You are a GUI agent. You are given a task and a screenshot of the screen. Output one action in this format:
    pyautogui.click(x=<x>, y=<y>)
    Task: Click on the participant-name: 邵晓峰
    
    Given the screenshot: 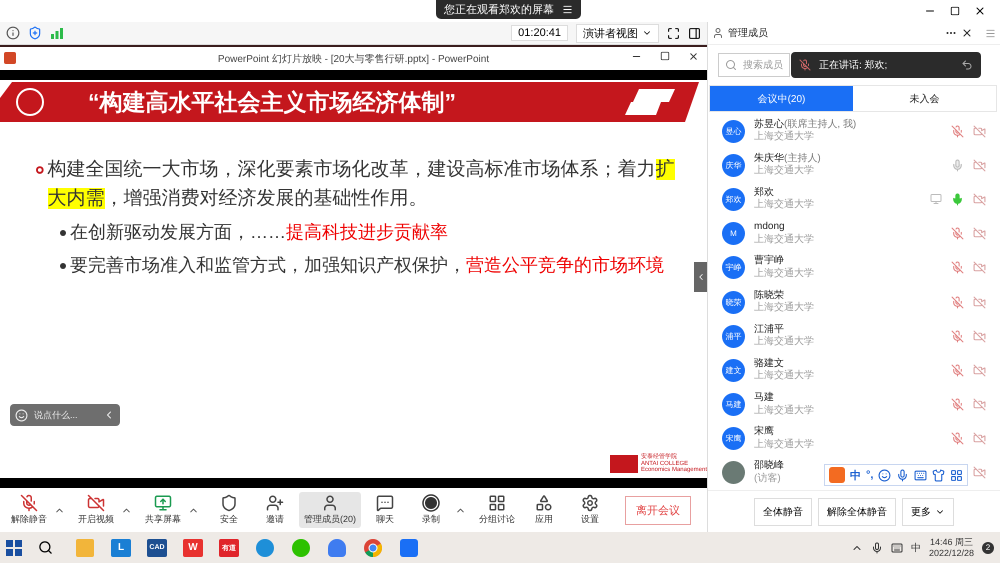 What is the action you would take?
    pyautogui.click(x=769, y=466)
    